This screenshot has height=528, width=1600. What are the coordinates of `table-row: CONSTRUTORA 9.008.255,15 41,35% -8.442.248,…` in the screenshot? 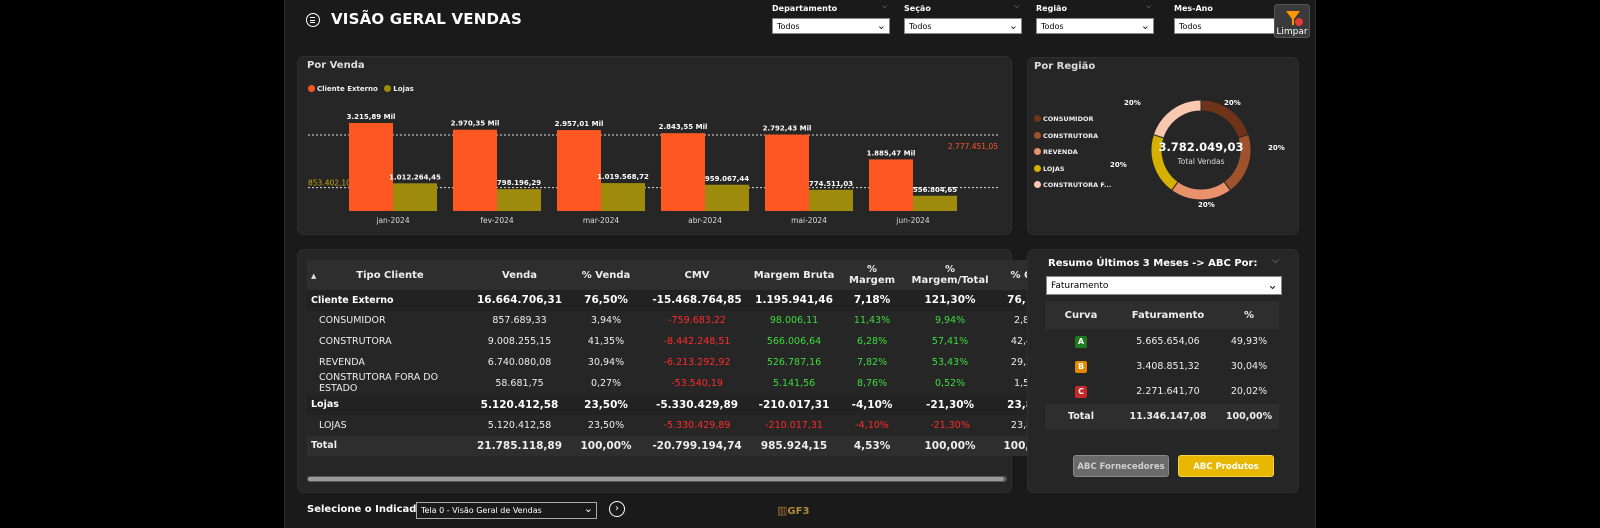 It's located at (685, 341).